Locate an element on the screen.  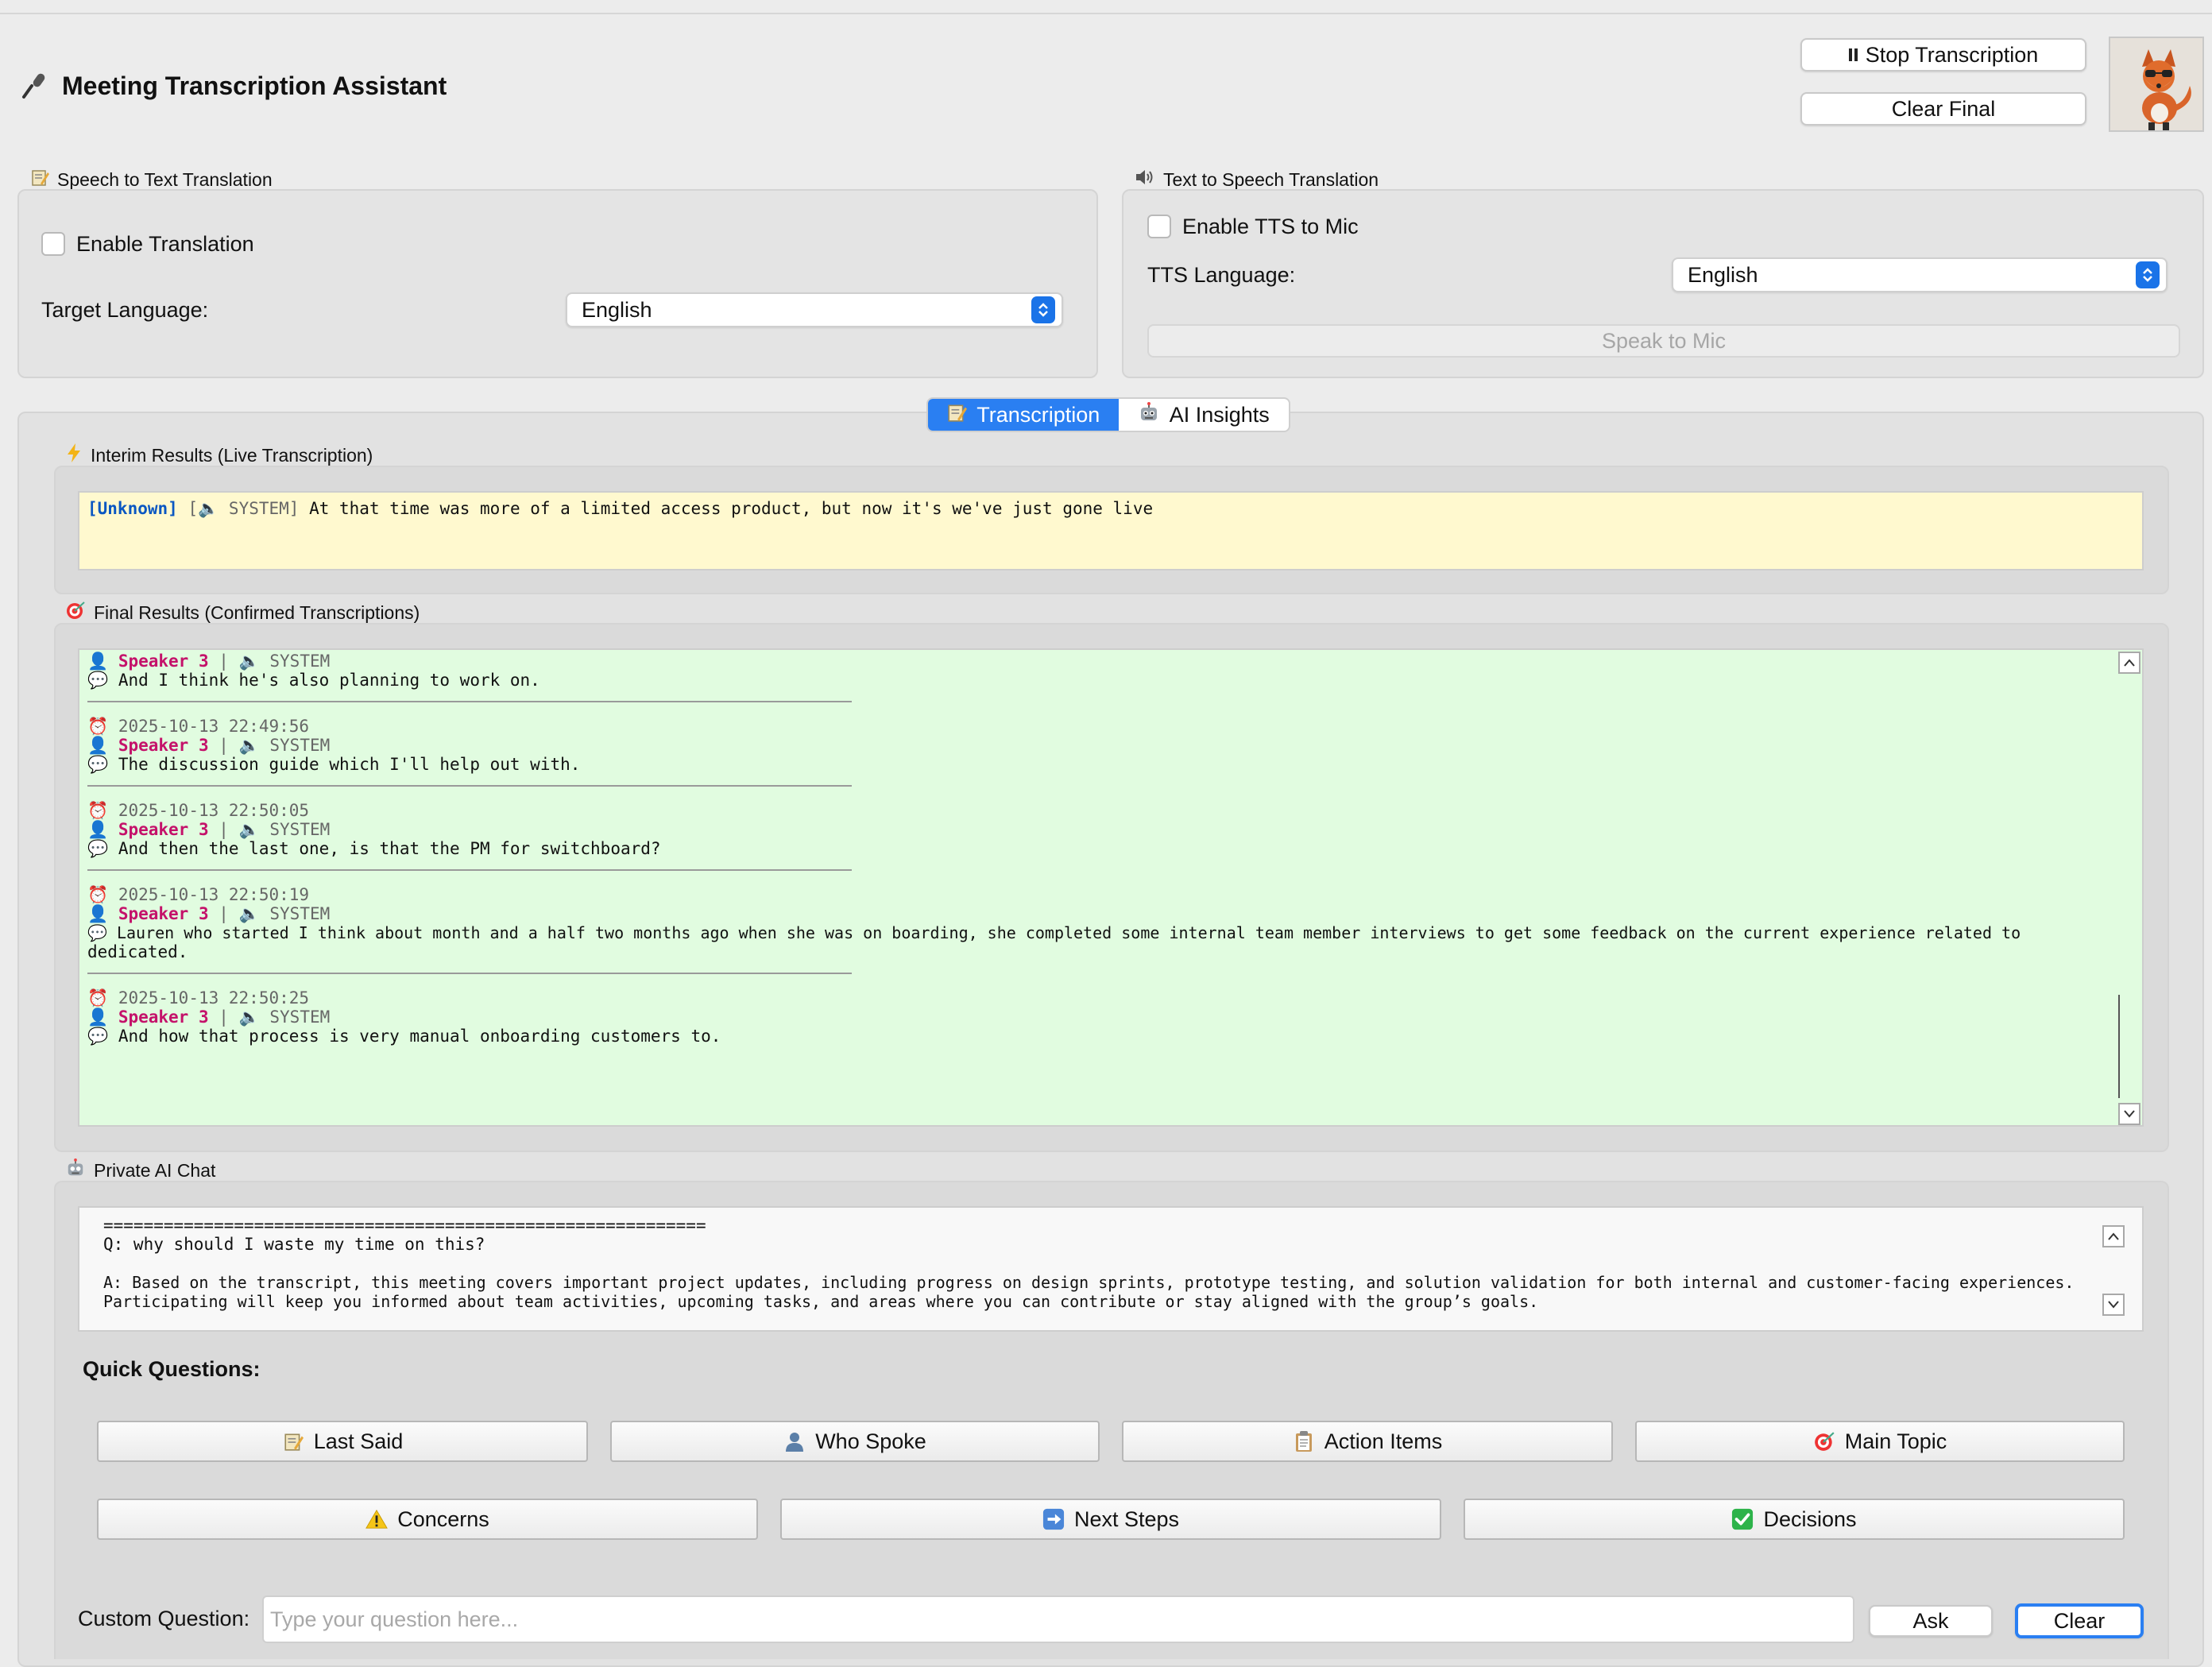
robot-icon is located at coordinates (1149, 414).